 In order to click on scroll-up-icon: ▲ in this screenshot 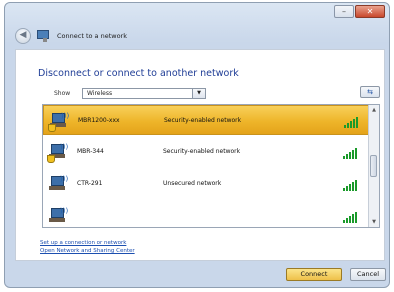, I will do `click(374, 110)`.